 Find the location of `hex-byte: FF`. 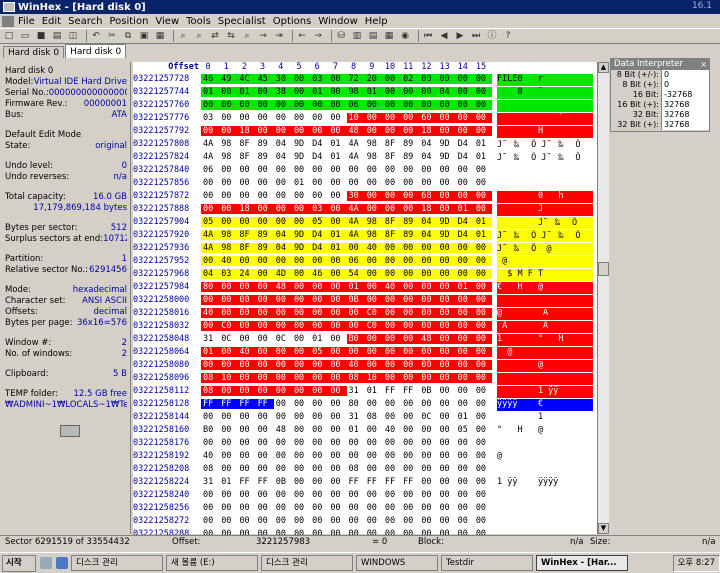

hex-byte: FF is located at coordinates (392, 391).